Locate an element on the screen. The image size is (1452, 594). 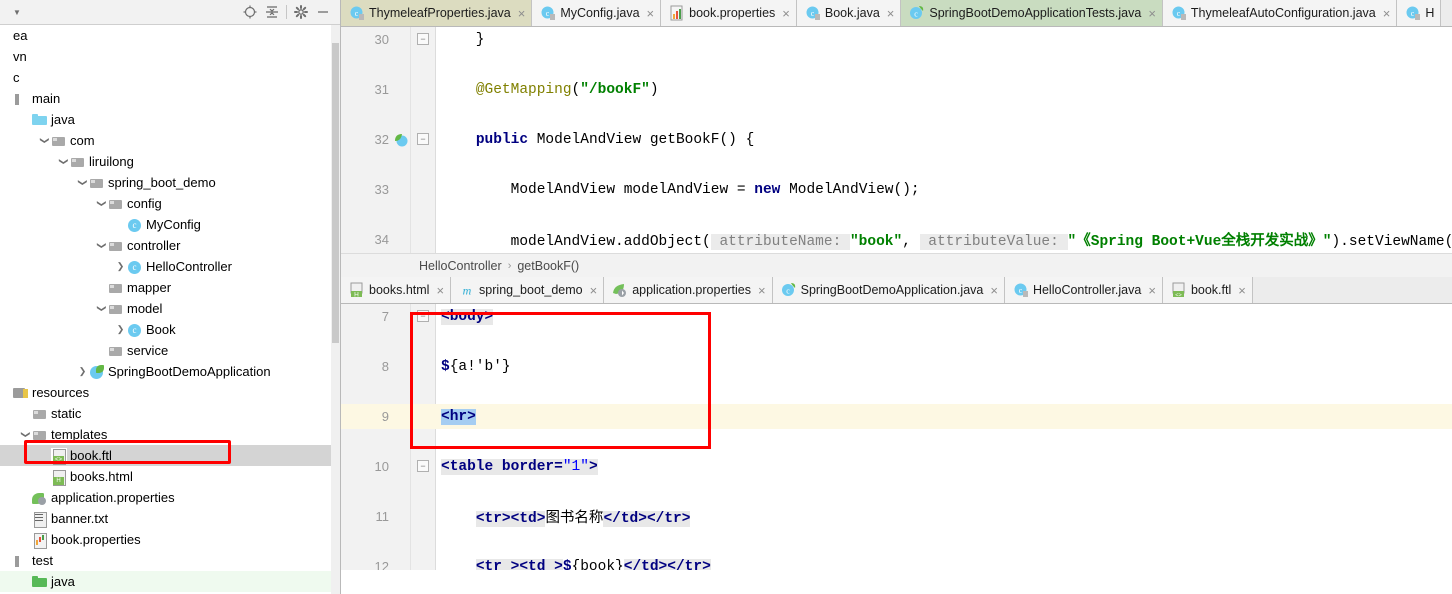
breadcrumb: HelloController › getBookF() is located at coordinates (896, 265).